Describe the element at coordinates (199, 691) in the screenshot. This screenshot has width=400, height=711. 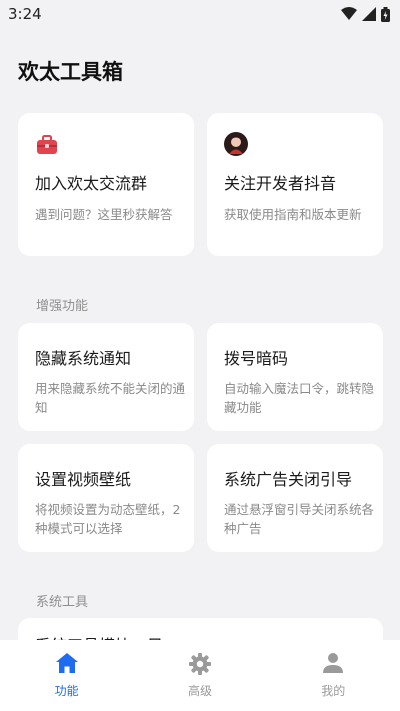
I see `nav-label: 高级` at that location.